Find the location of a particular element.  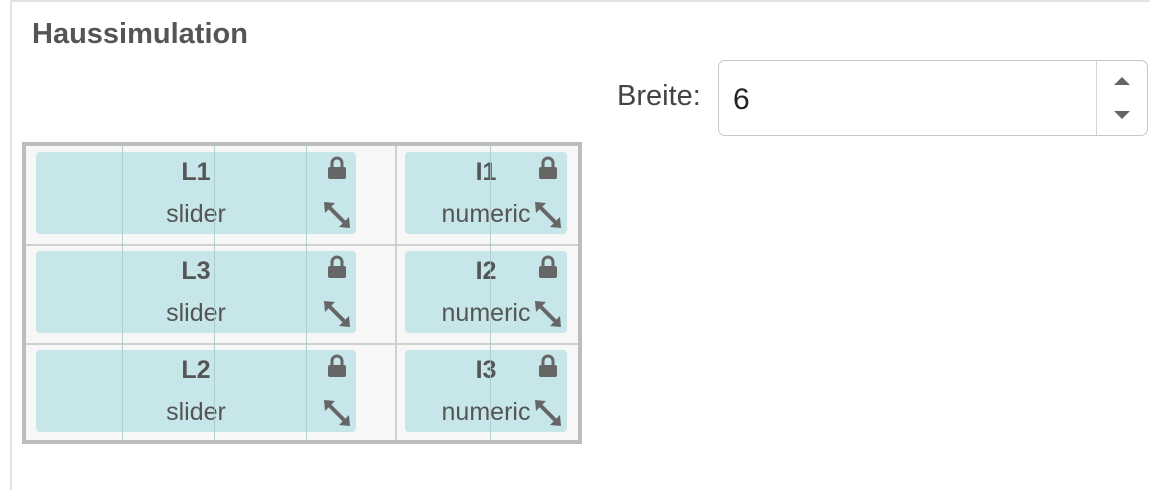

grid-tile: I3 numeric is located at coordinates (486, 391).